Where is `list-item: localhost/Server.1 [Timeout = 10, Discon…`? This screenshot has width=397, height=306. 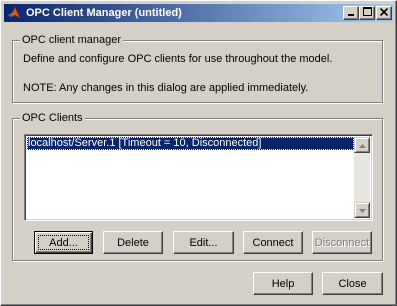 list-item: localhost/Server.1 [Timeout = 10, Discon… is located at coordinates (190, 143).